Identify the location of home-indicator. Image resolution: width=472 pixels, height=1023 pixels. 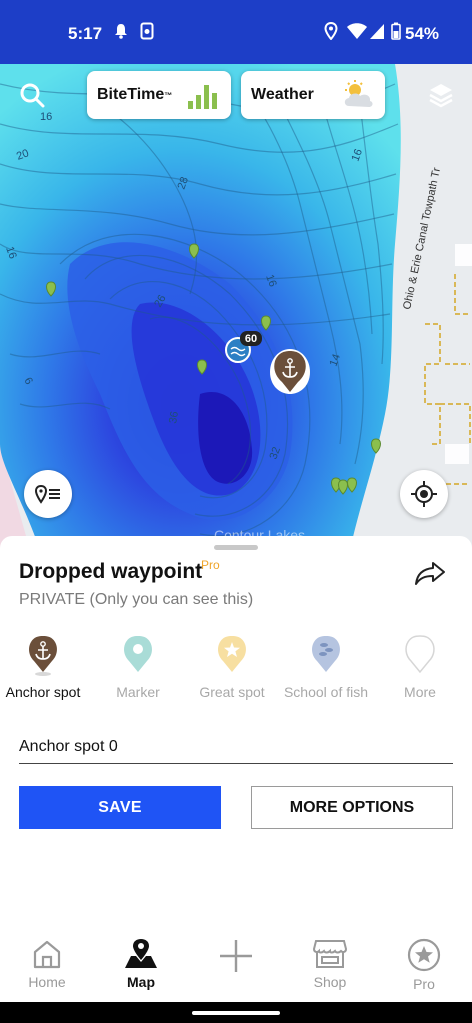
(236, 1013).